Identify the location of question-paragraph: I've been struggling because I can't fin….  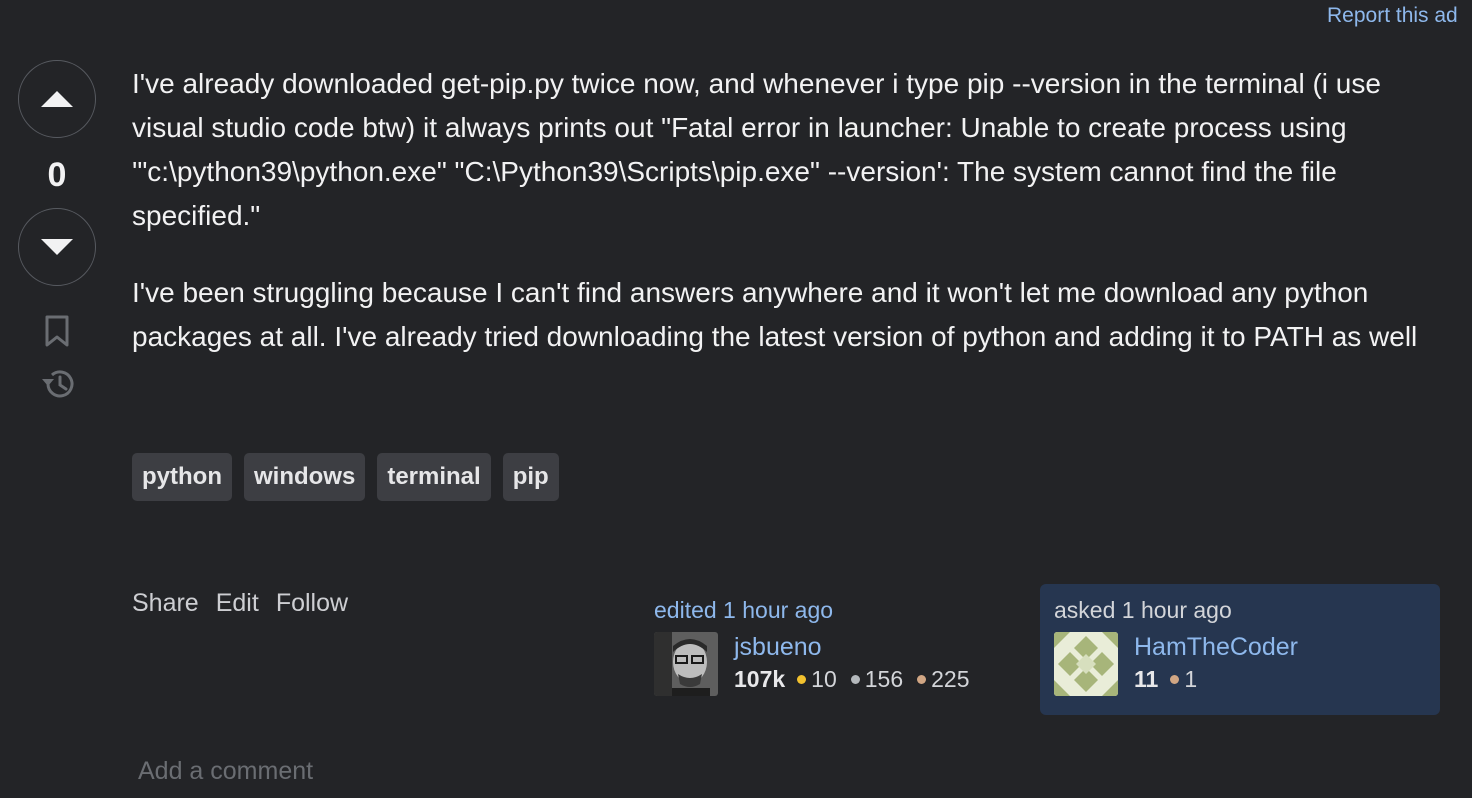
(775, 314).